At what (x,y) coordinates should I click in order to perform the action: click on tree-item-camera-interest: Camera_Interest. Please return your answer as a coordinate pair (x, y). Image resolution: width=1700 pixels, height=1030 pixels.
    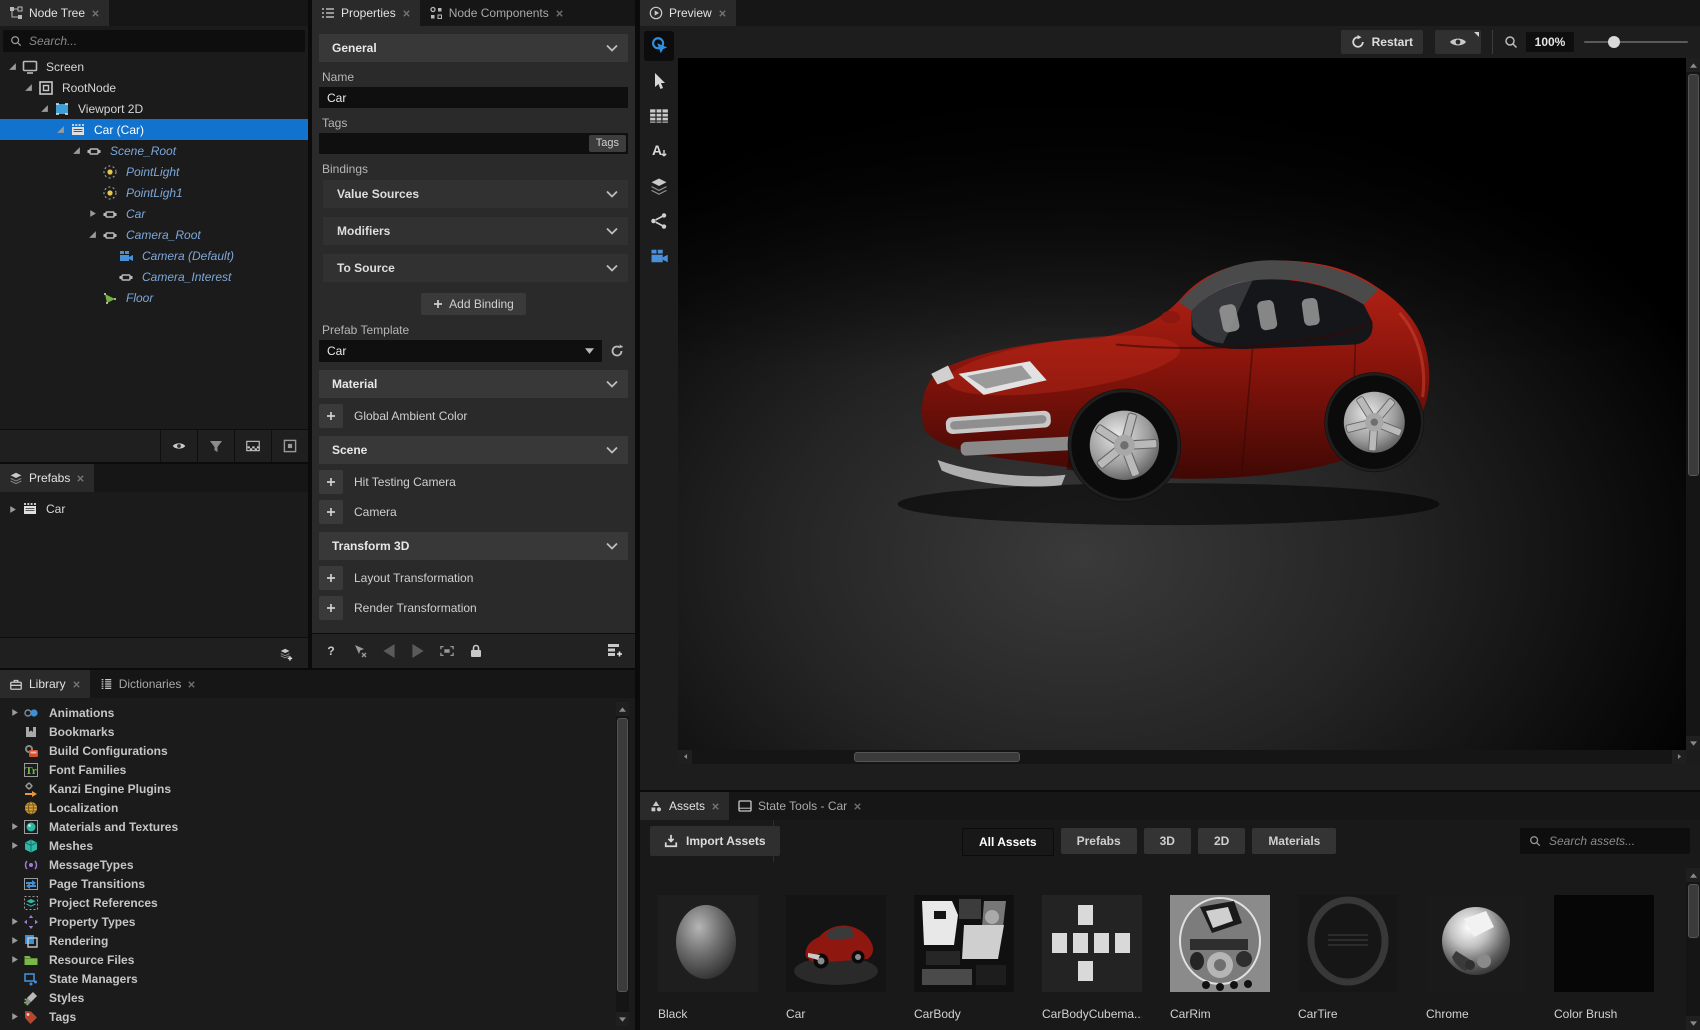
    Looking at the image, I should click on (154, 276).